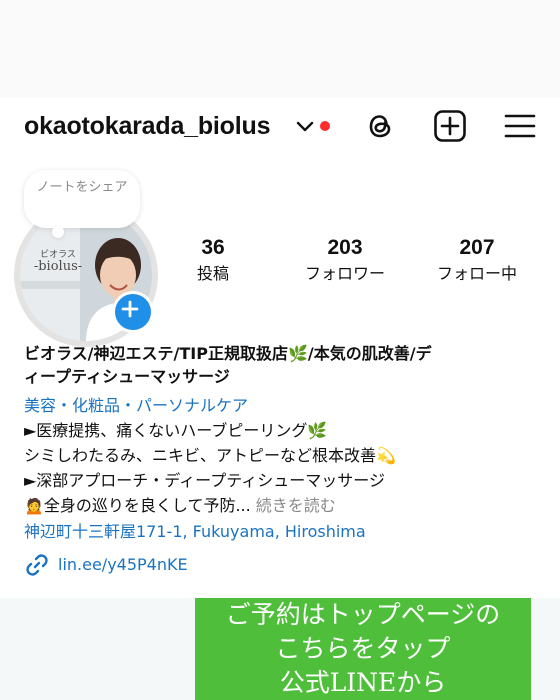  What do you see at coordinates (210, 455) in the screenshot?
I see `bio-line-2: シミしわたるみ、ニキビ、アトピーなど根本改善💫` at bounding box center [210, 455].